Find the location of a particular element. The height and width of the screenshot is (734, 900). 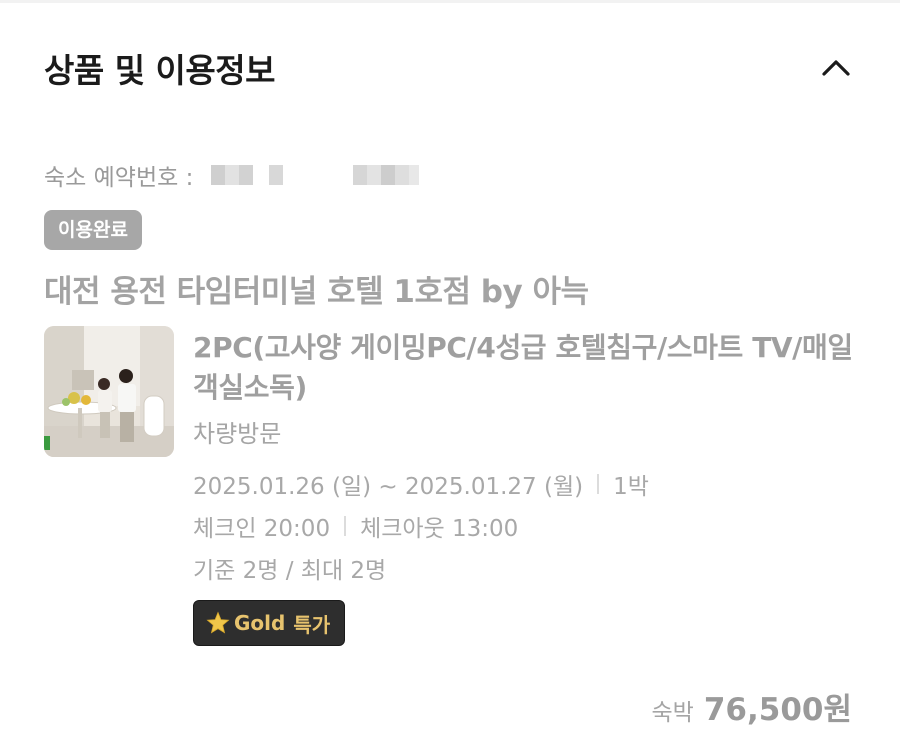

gold-deal-badge: Gold 특가 is located at coordinates (269, 623).